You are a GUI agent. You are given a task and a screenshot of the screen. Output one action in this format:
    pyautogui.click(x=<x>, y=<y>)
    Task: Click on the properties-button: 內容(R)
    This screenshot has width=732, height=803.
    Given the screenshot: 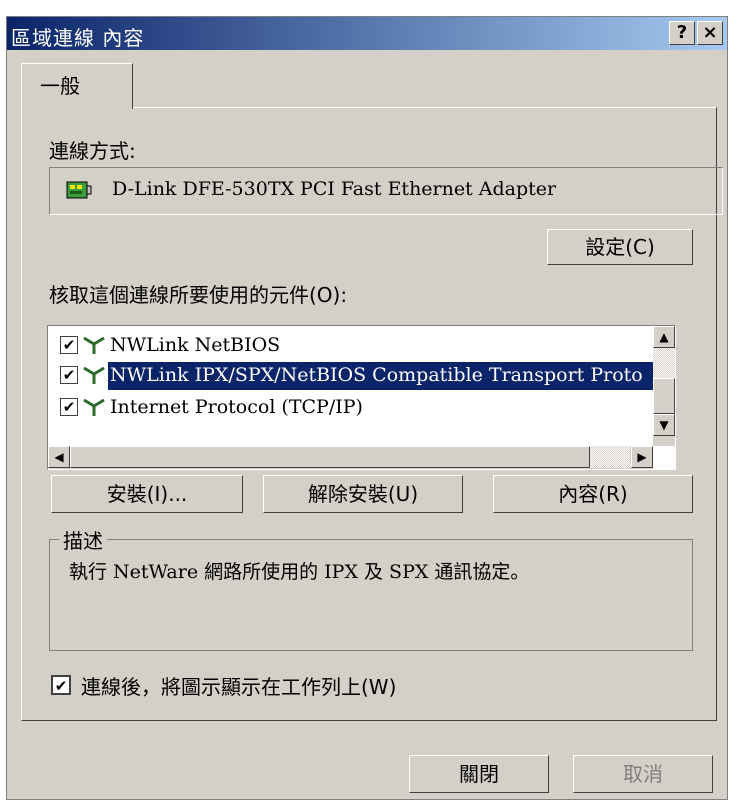 What is the action you would take?
    pyautogui.click(x=593, y=494)
    